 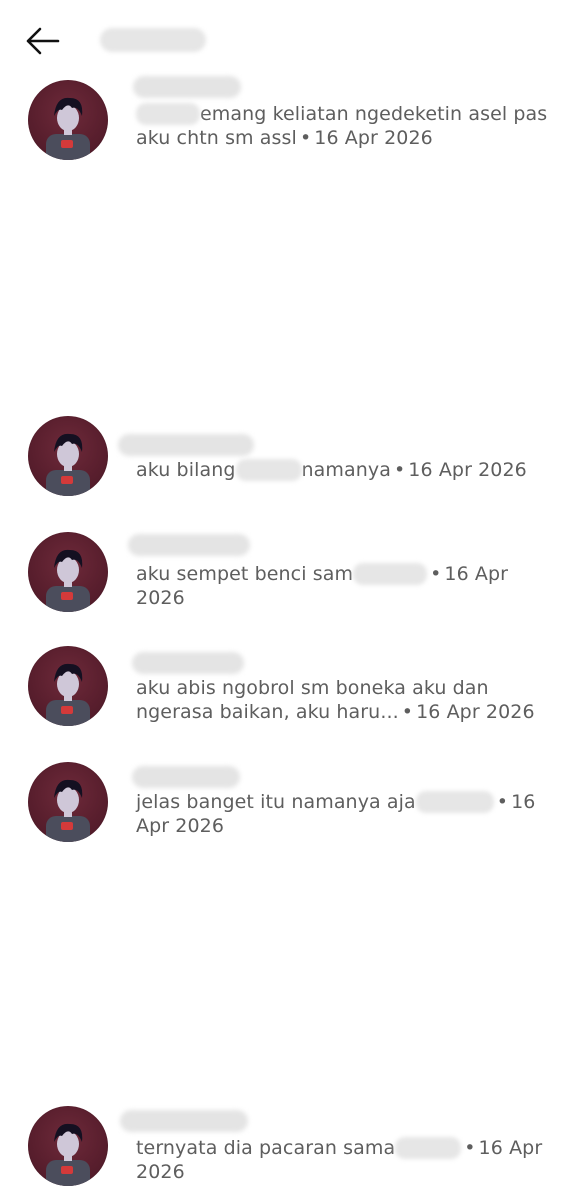 I want to click on back-button, so click(x=42, y=41).